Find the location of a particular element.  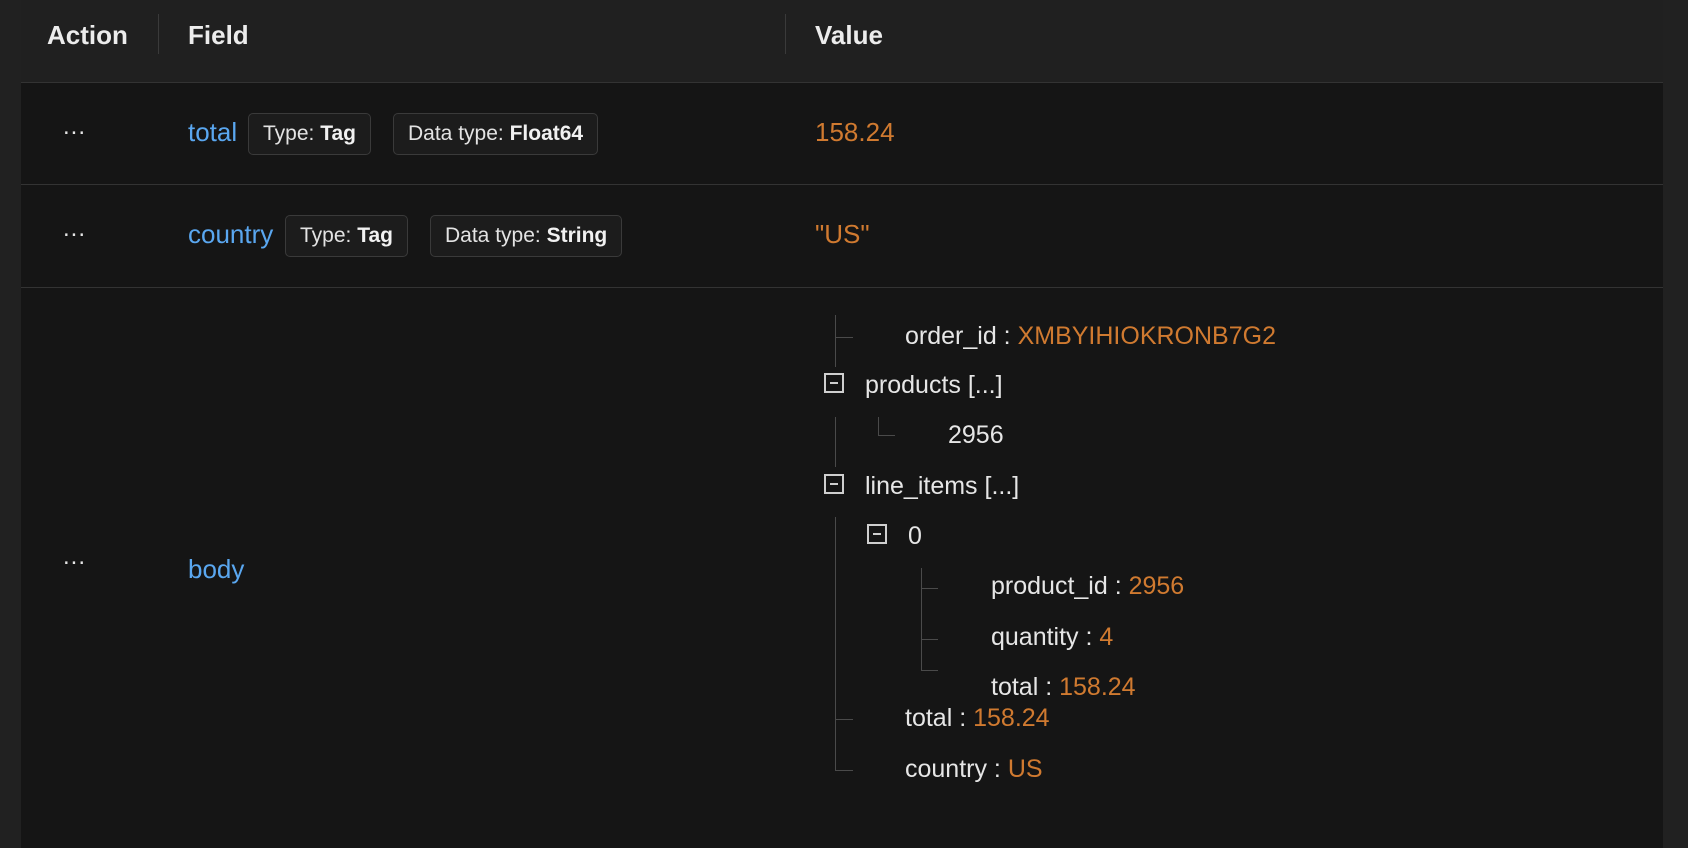

column-header-action: Action is located at coordinates (87, 35).